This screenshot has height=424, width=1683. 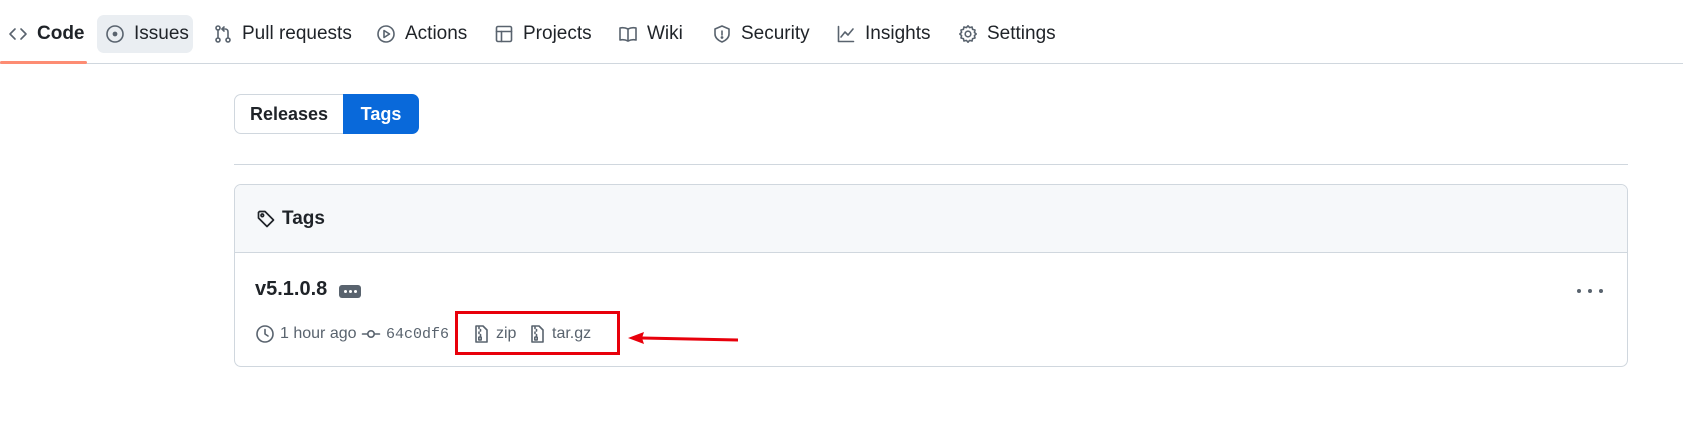 I want to click on tab-actions: Actions, so click(x=421, y=34).